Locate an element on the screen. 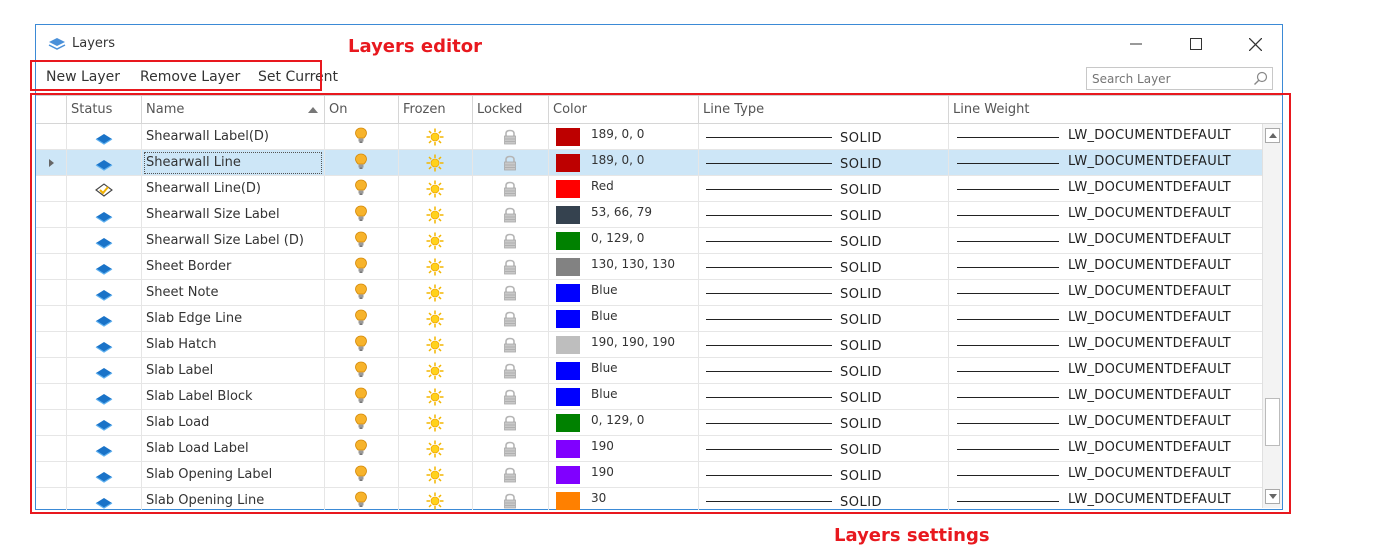  layers-editor-highlight is located at coordinates (176, 75).